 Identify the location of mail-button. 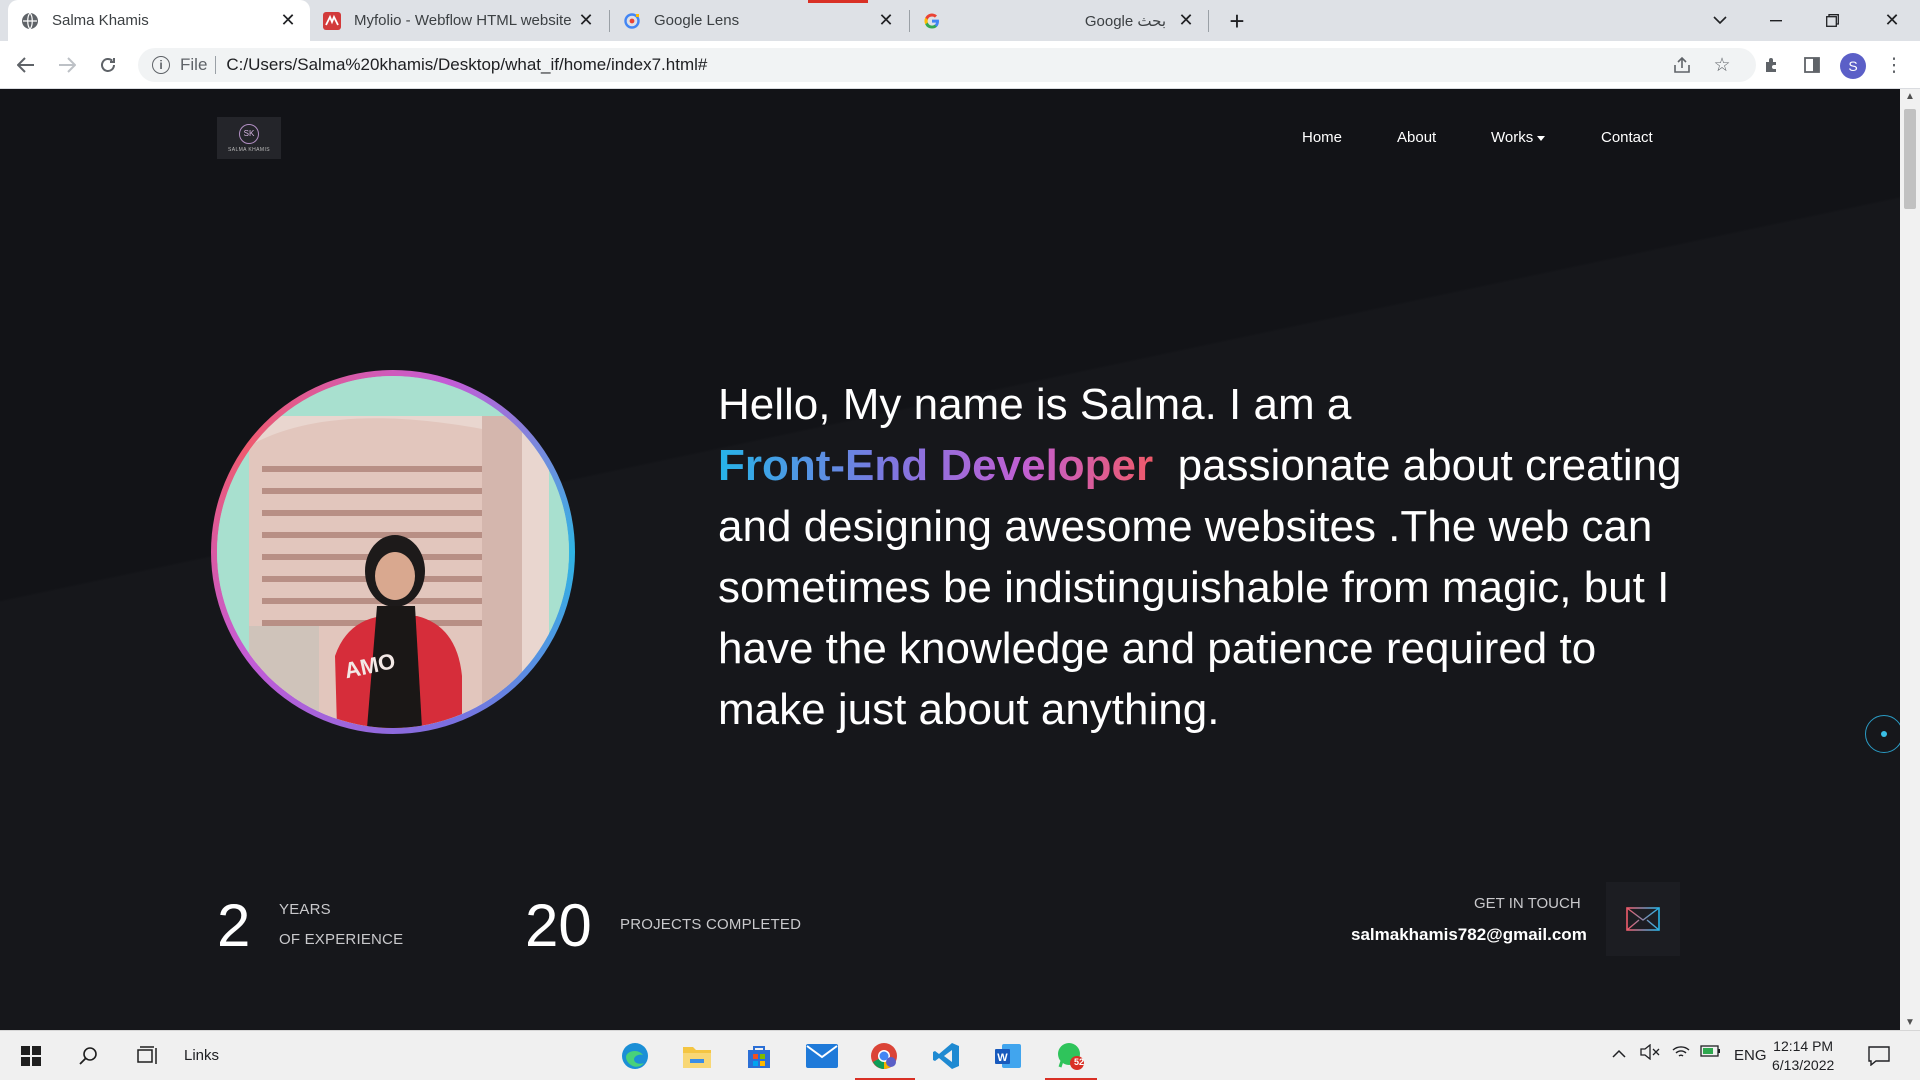
(1643, 919).